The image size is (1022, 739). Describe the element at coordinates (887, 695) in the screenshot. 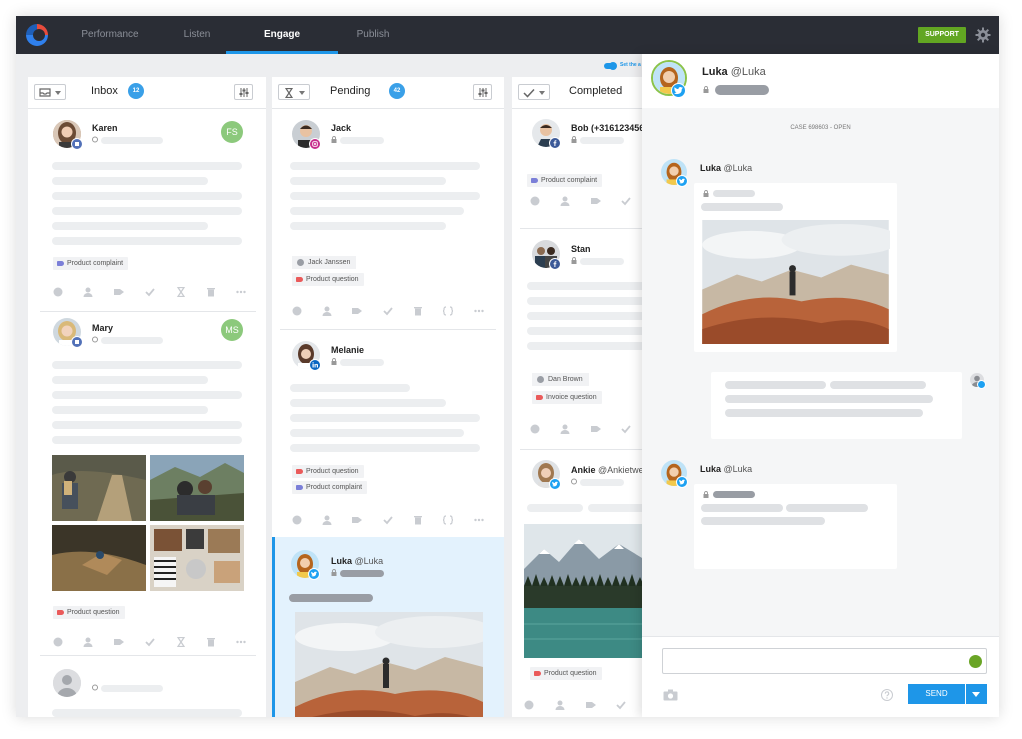

I see `help-icon` at that location.